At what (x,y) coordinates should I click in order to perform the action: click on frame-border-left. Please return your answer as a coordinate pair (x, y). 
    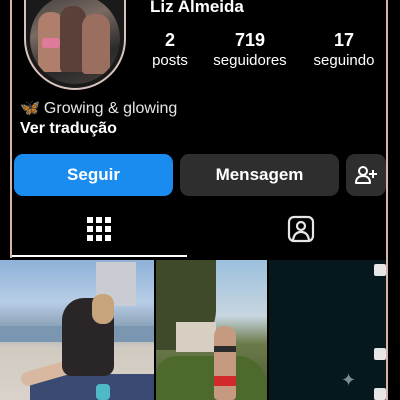
    Looking at the image, I should click on (11, 129).